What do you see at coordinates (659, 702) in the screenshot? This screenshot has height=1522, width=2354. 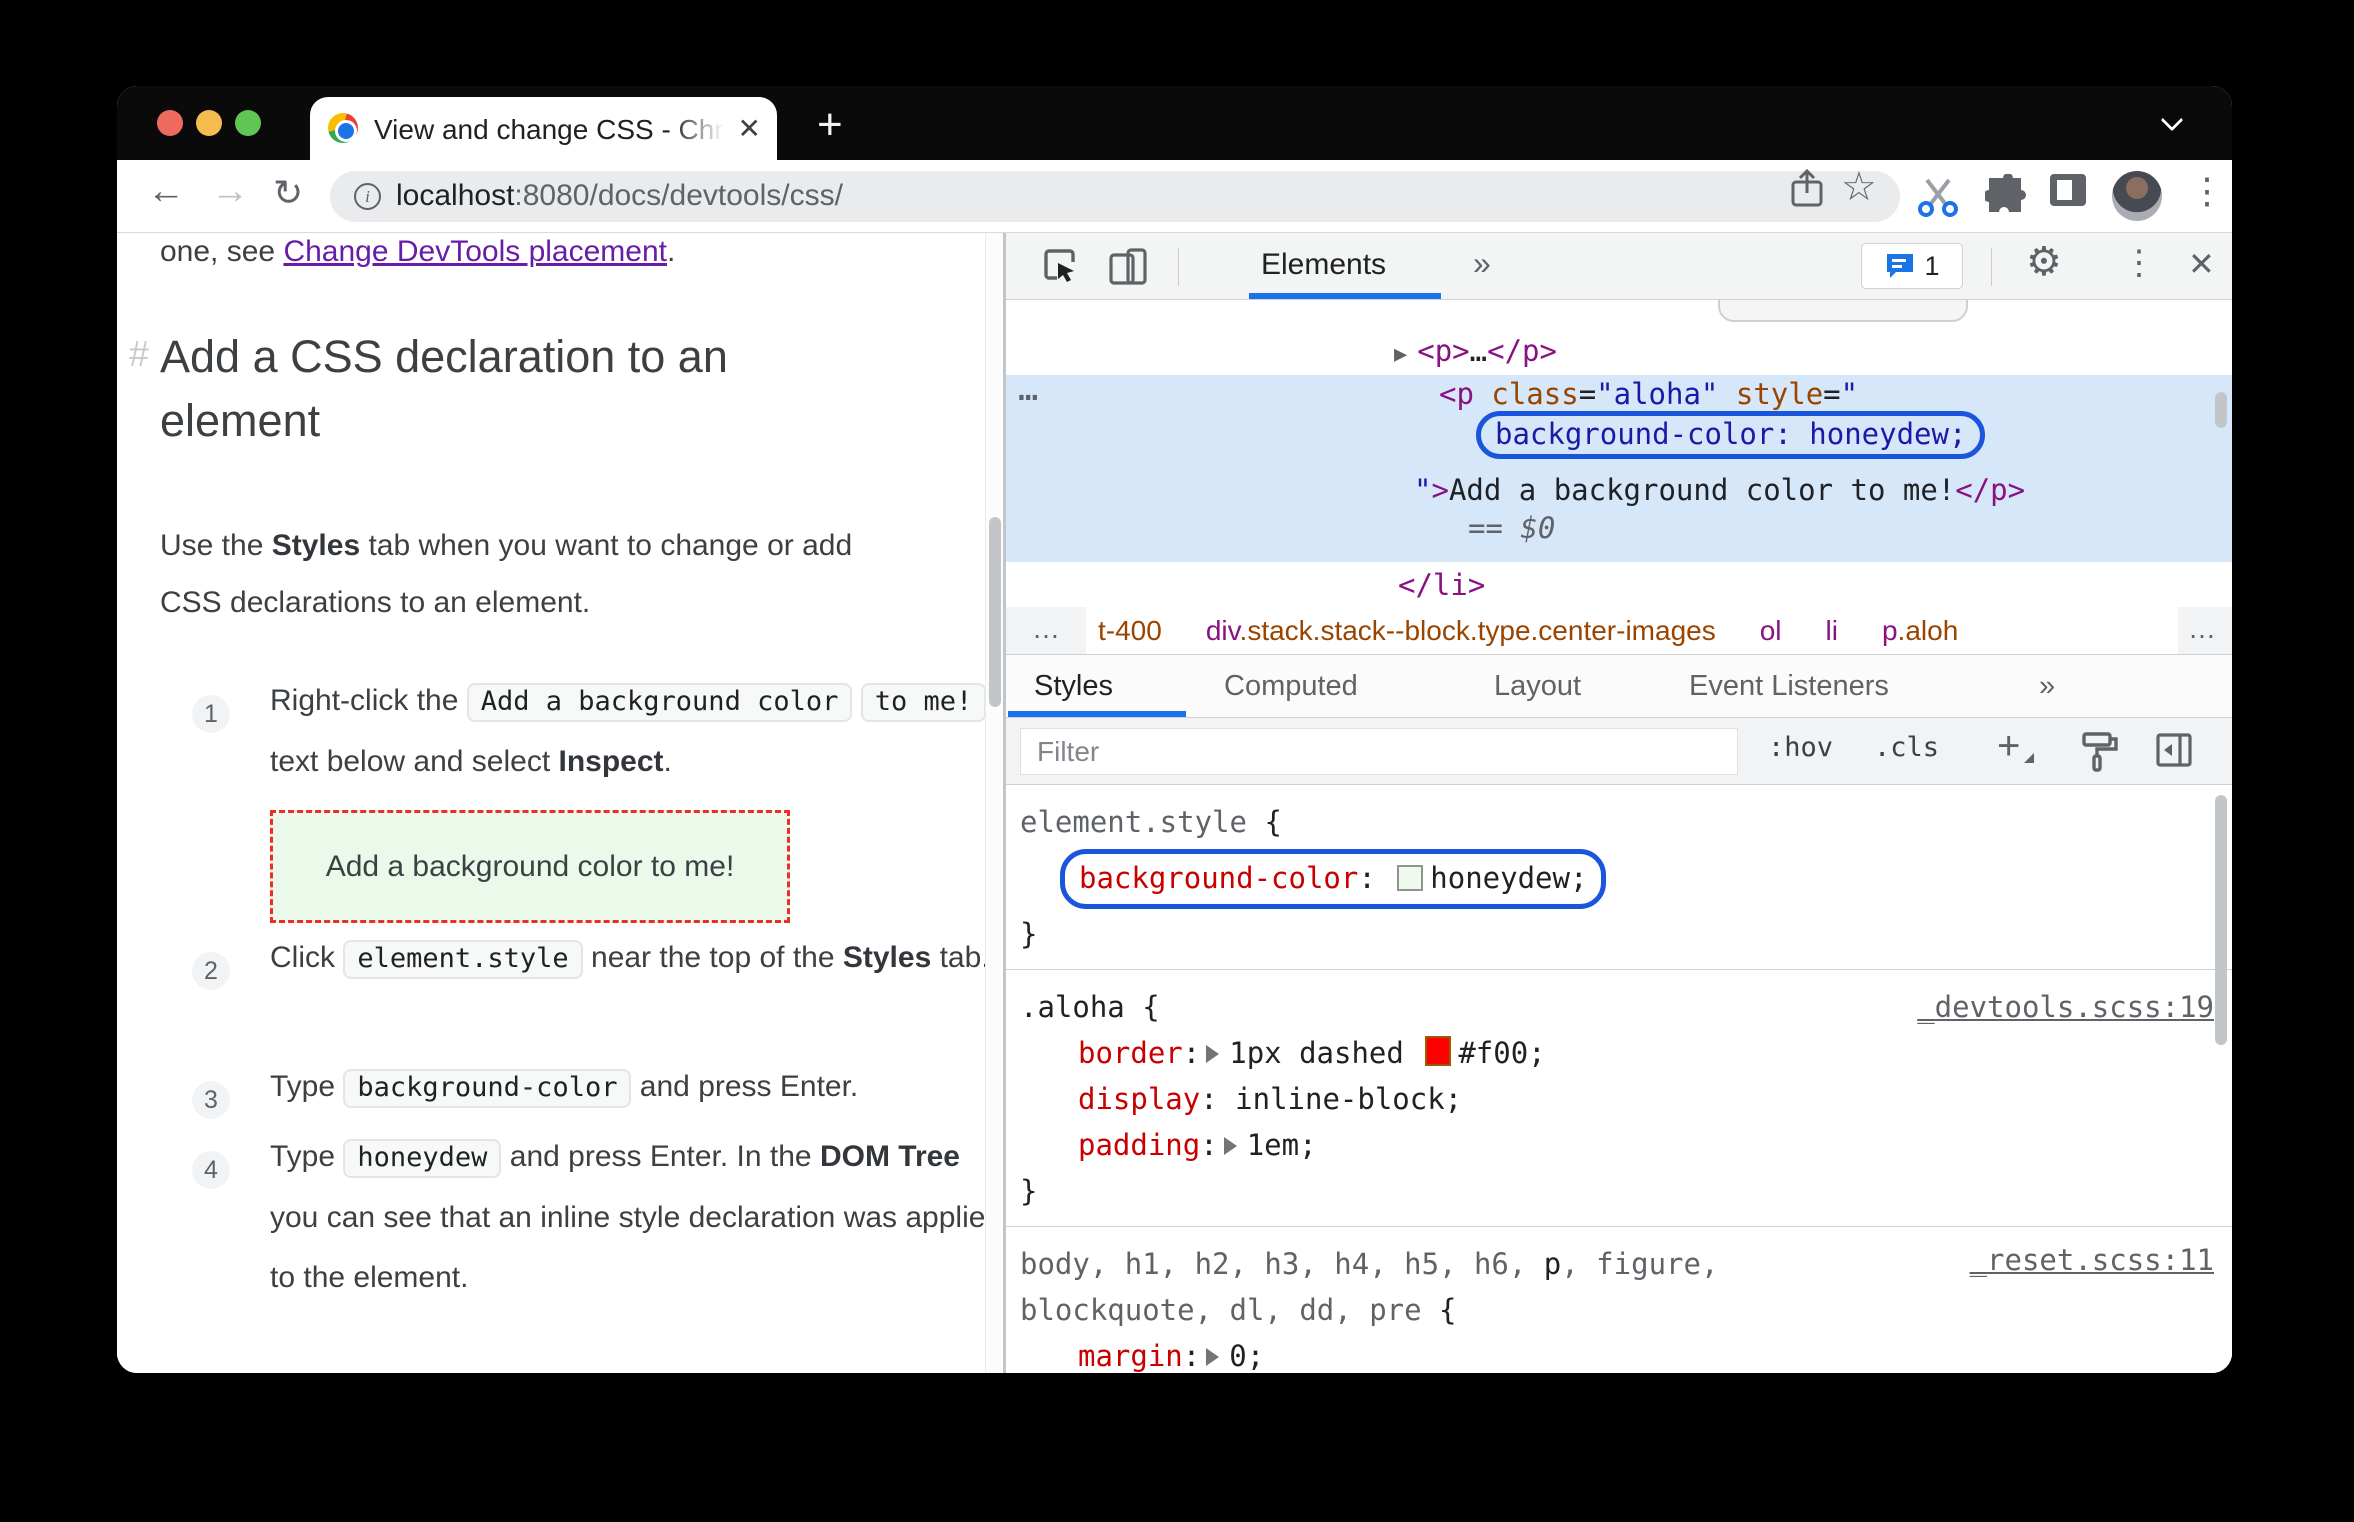 I see `step-1-code-1: Add a background color` at bounding box center [659, 702].